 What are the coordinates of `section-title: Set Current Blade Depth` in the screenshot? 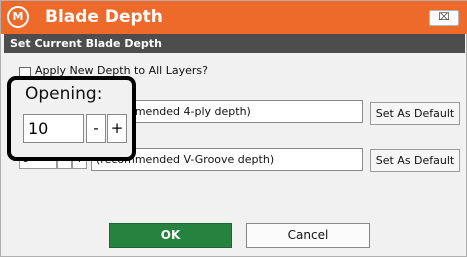 It's located at (234, 43).